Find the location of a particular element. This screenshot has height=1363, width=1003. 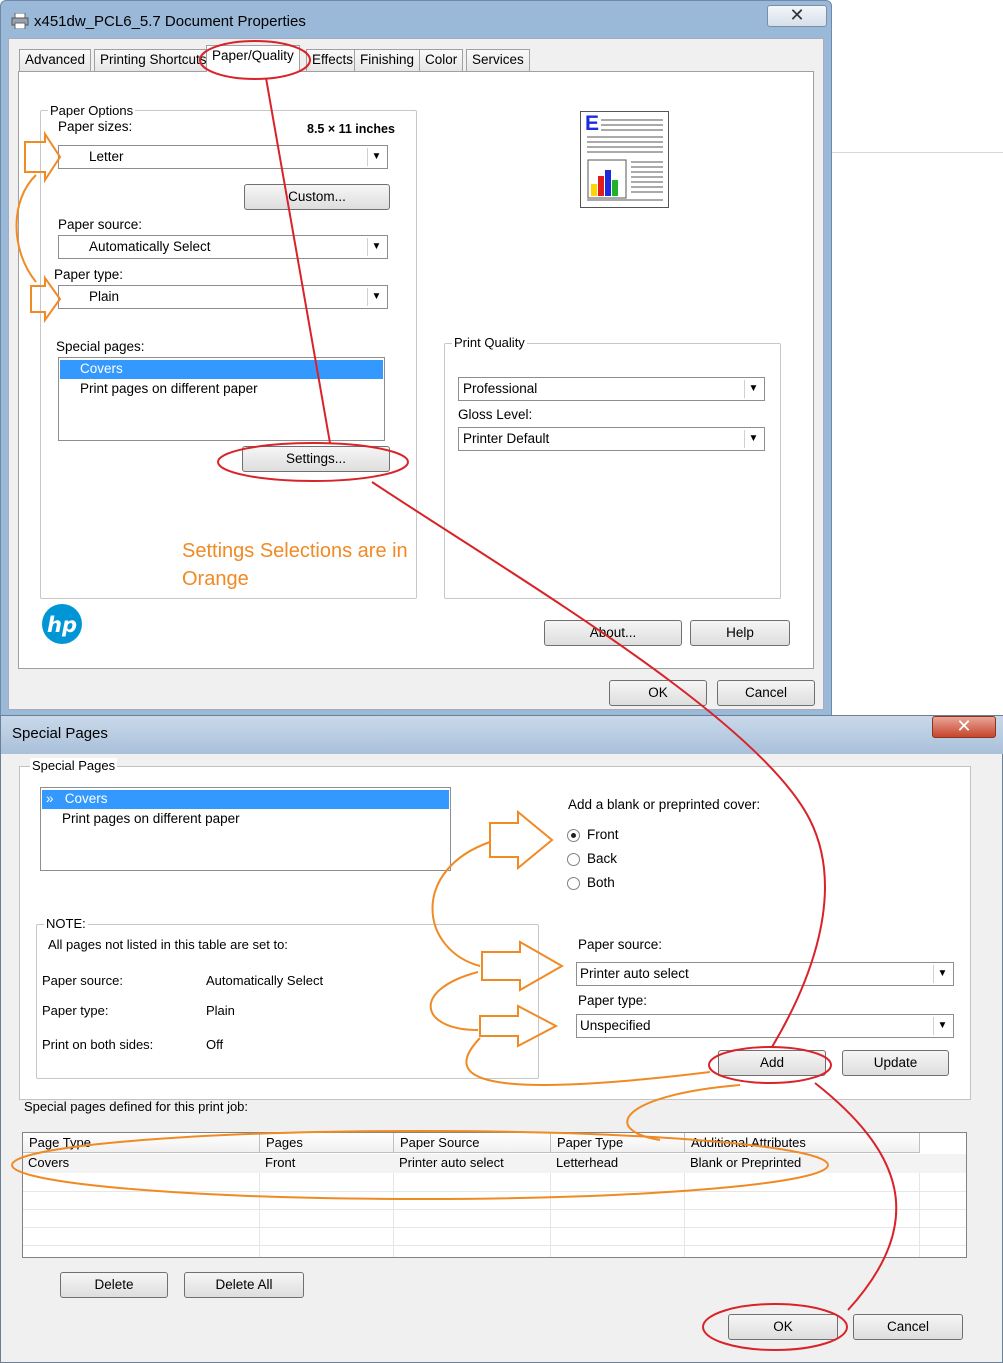

tab-finishing: Finishing is located at coordinates (387, 60).